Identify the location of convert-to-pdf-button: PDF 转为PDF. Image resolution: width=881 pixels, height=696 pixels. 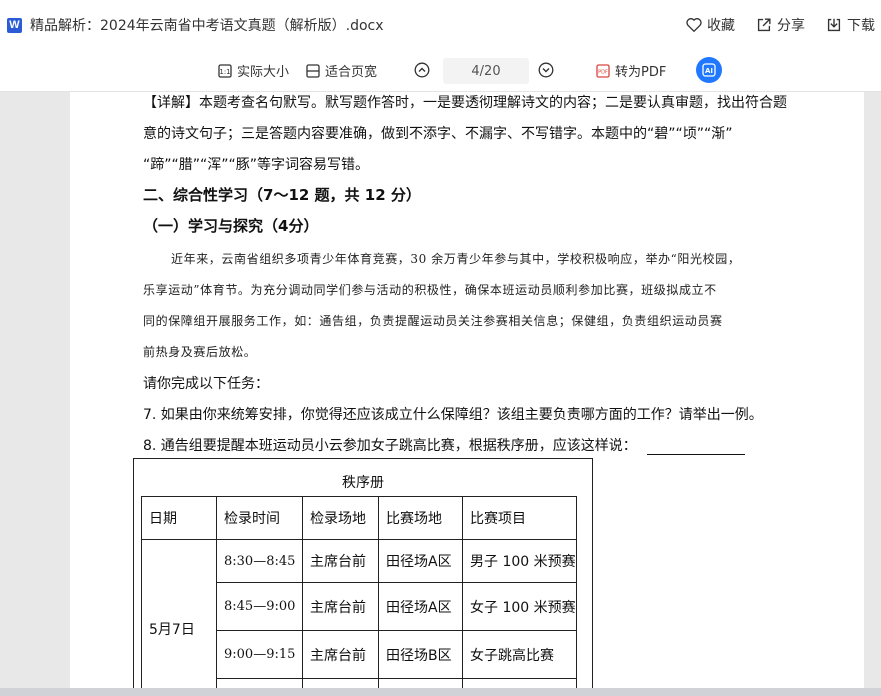
(631, 70).